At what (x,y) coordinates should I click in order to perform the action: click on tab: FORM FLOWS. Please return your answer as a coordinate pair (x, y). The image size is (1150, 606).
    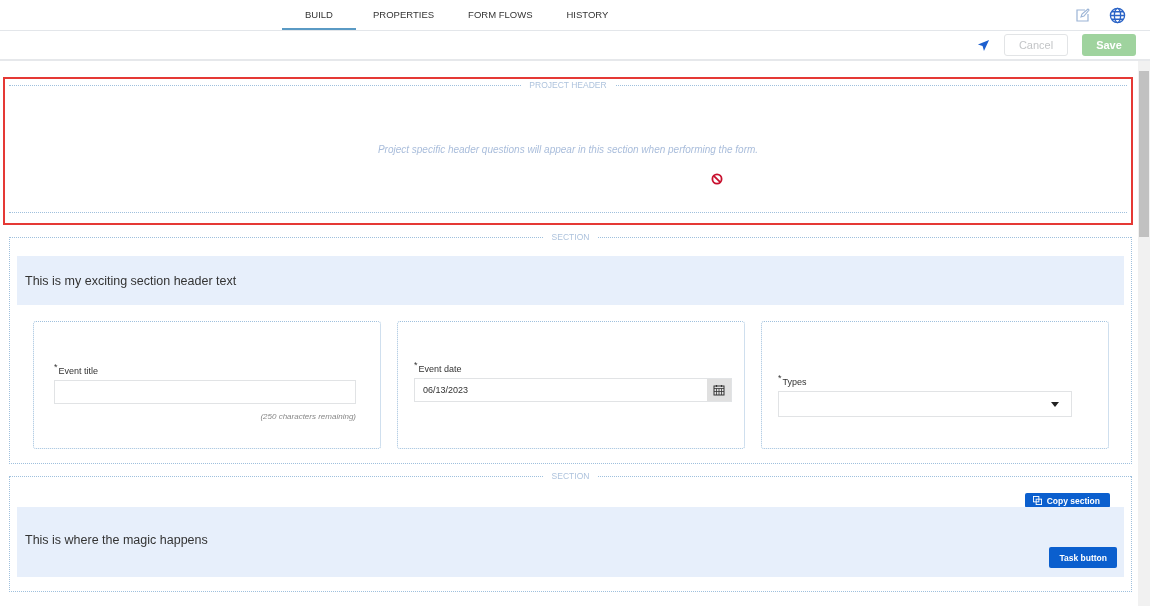
    Looking at the image, I should click on (500, 15).